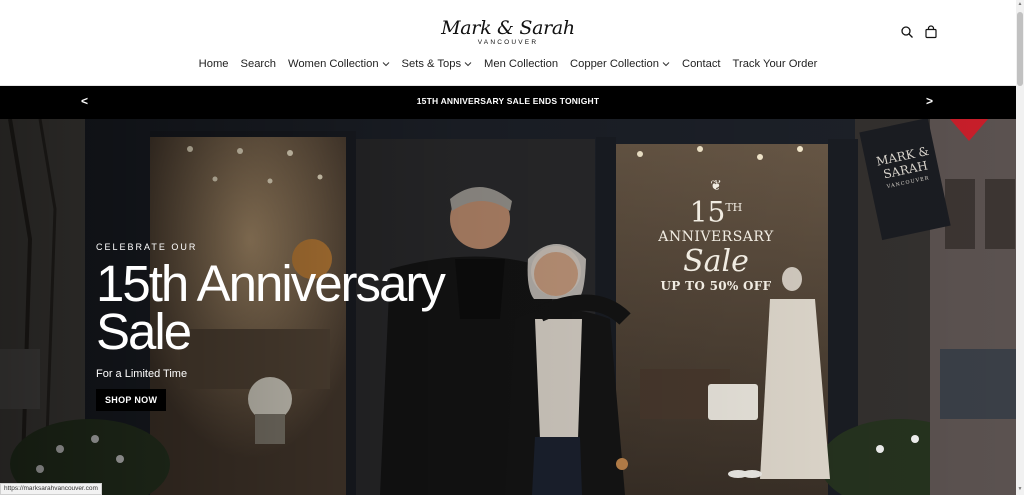 This screenshot has width=1024, height=495. What do you see at coordinates (734, 207) in the screenshot?
I see `window-sign-sup: TH` at bounding box center [734, 207].